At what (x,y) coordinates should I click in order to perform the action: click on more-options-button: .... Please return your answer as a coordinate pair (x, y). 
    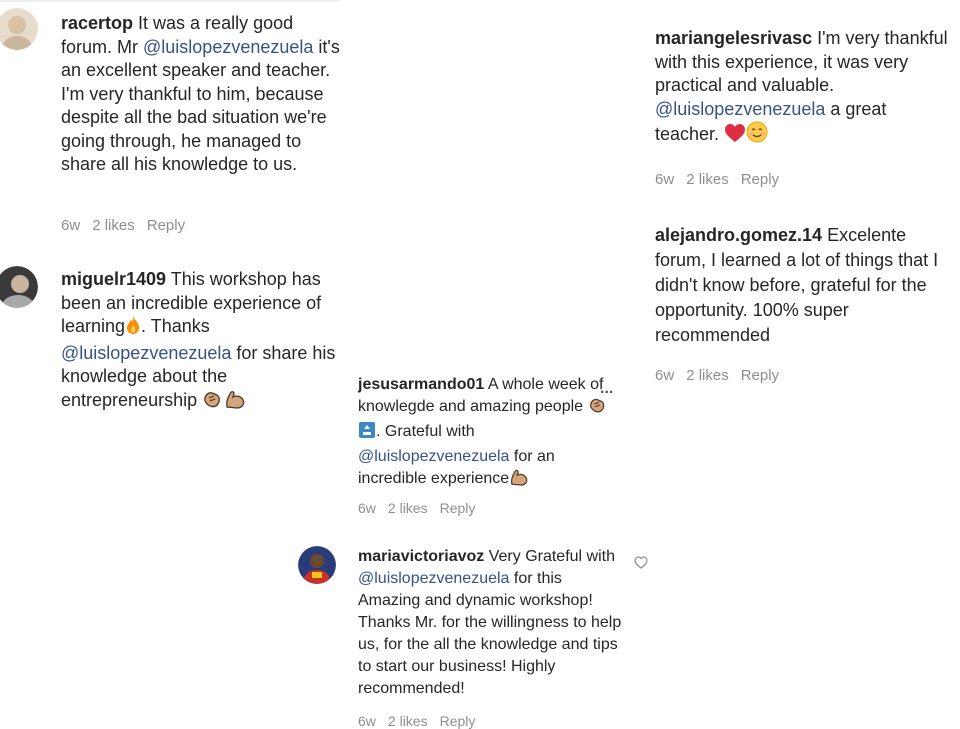
    Looking at the image, I should click on (606, 389).